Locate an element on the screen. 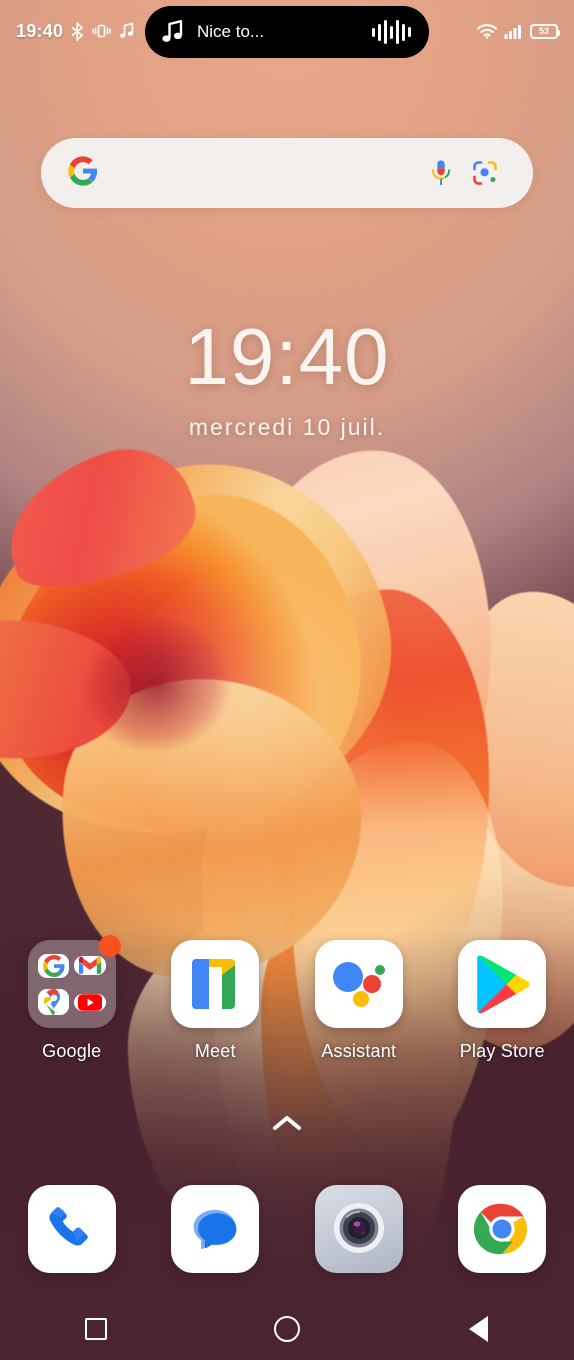 The height and width of the screenshot is (1360, 574). app-drawer-handle is located at coordinates (287, 1125).